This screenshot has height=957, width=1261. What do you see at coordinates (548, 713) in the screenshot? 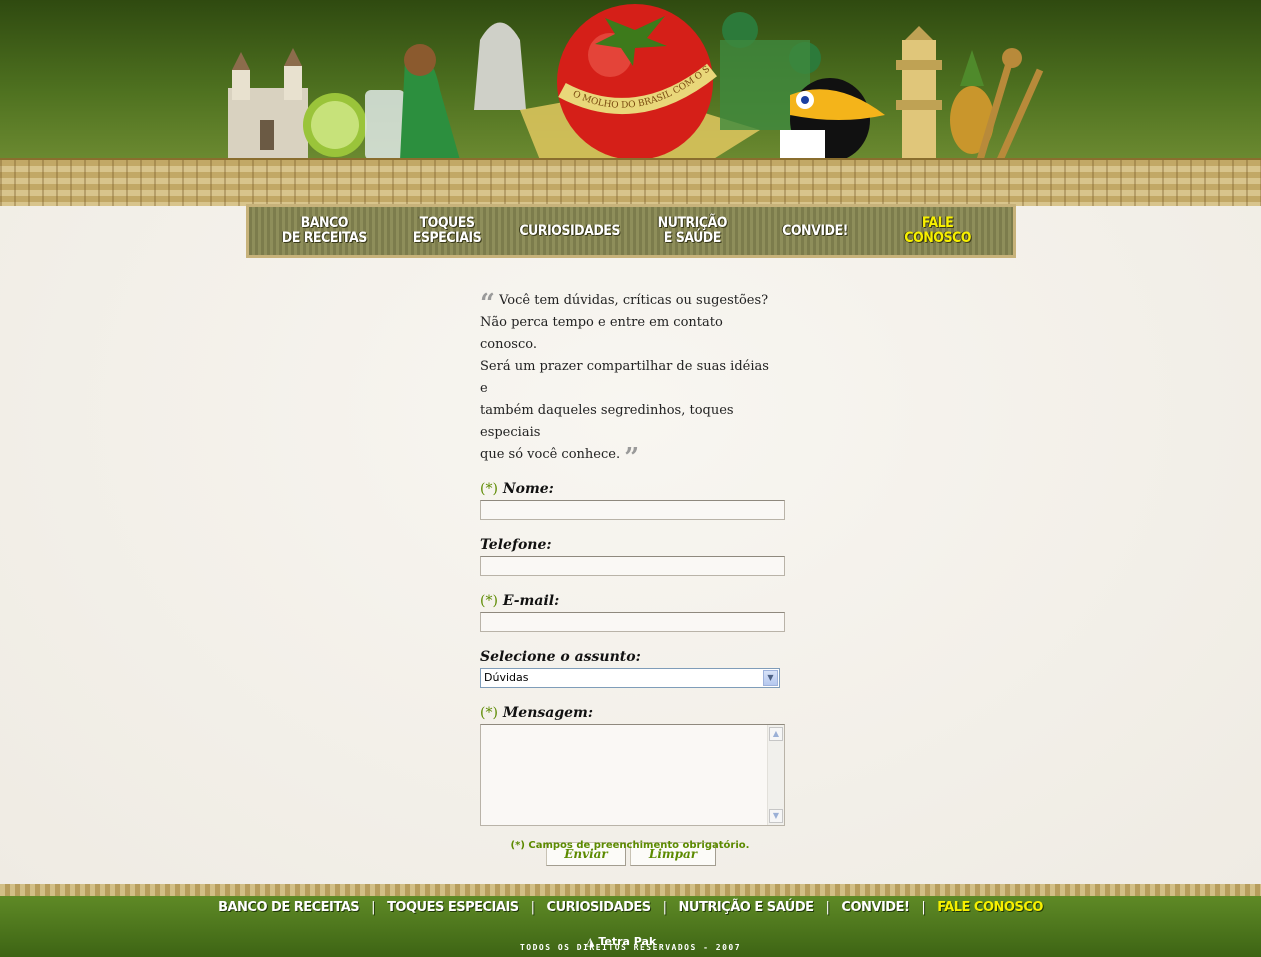
I see `mensagem-label-text: Mensagem:` at bounding box center [548, 713].